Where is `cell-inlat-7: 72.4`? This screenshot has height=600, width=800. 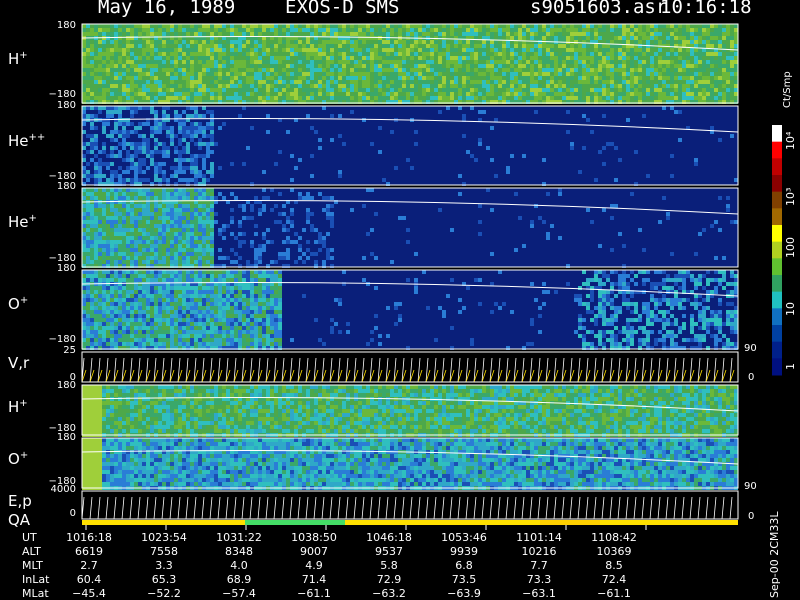
cell-inlat-7: 72.4 is located at coordinates (614, 579).